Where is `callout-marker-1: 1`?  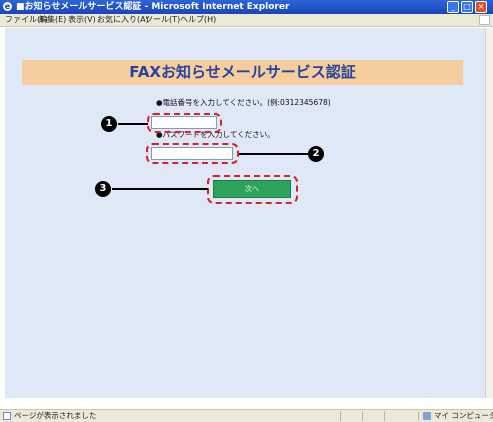
callout-marker-1: 1 is located at coordinates (109, 124).